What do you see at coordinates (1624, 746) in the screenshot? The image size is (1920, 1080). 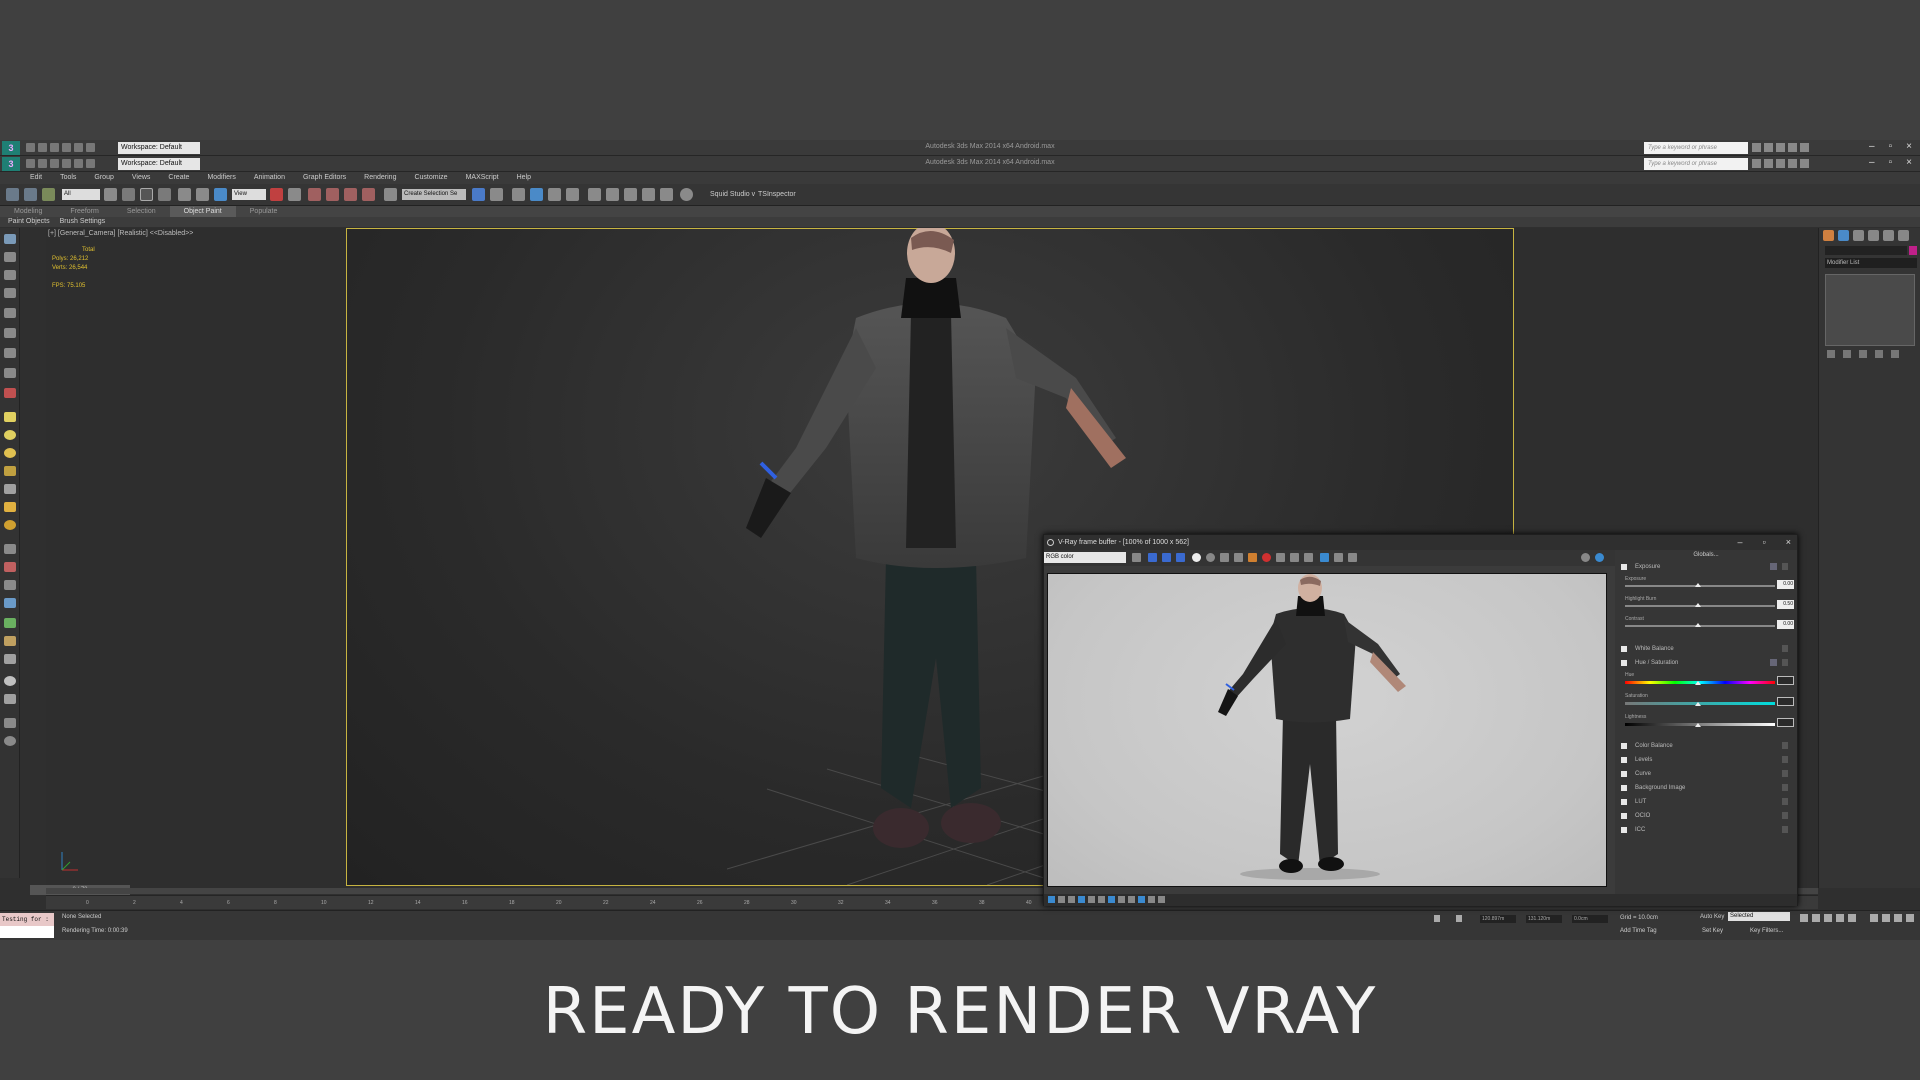 I see `color-balance-checkbox` at bounding box center [1624, 746].